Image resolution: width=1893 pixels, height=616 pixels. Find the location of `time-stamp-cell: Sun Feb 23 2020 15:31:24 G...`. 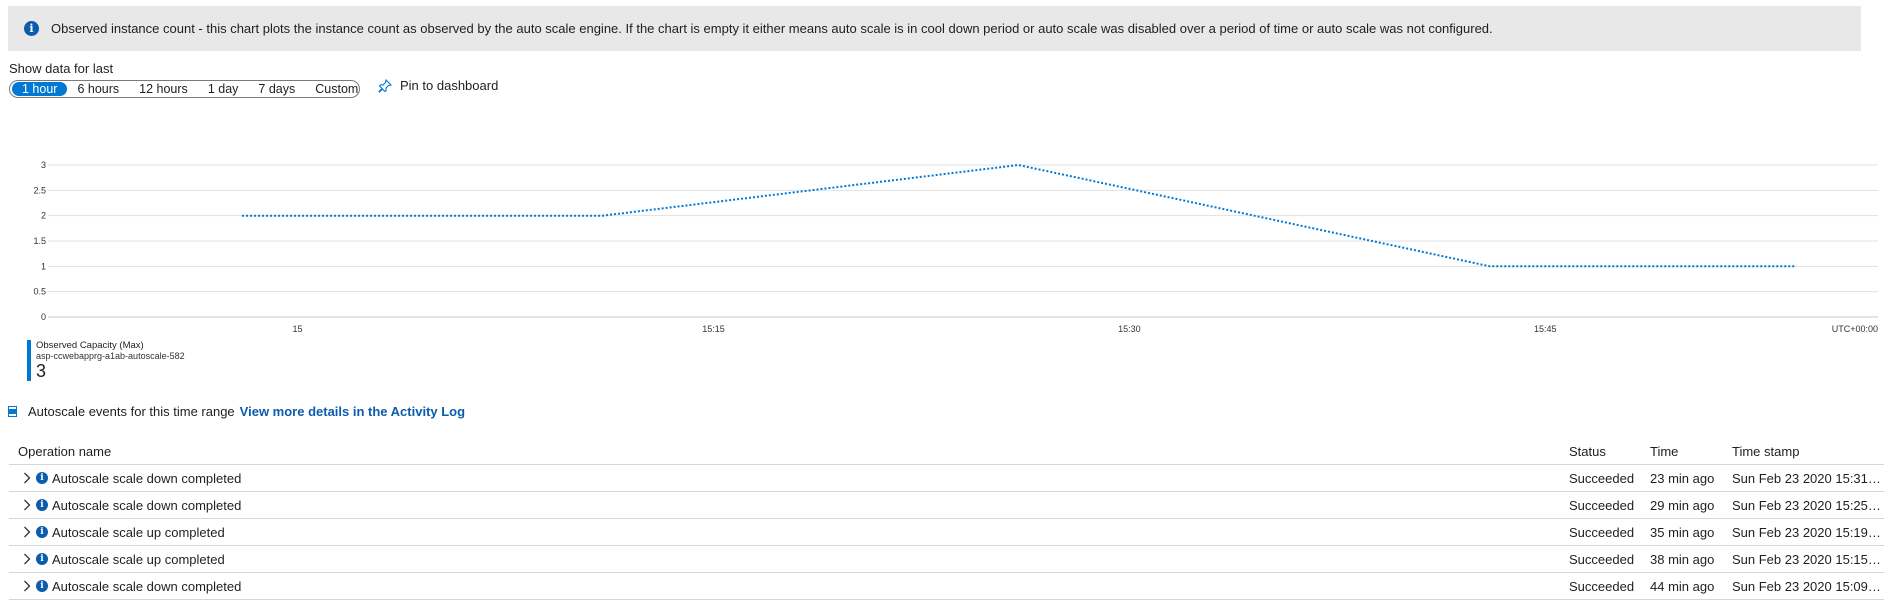

time-stamp-cell: Sun Feb 23 2020 15:31:24 G... is located at coordinates (1808, 478).